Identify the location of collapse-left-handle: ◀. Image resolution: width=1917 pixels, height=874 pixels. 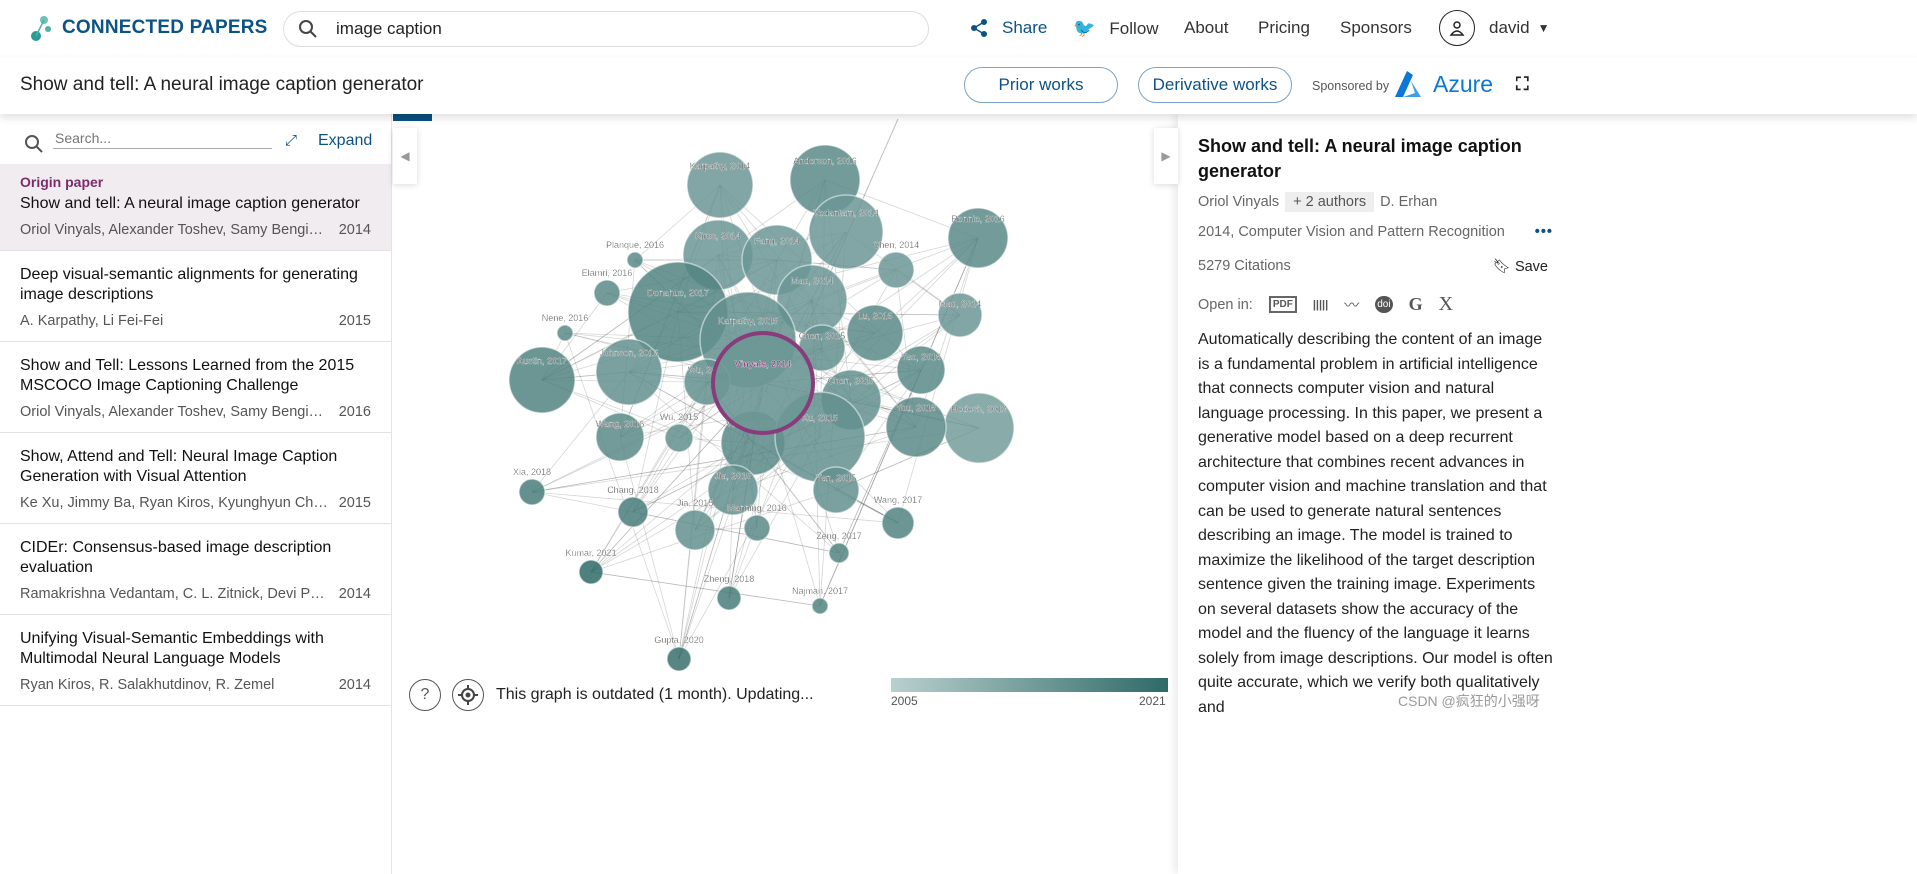
(405, 156).